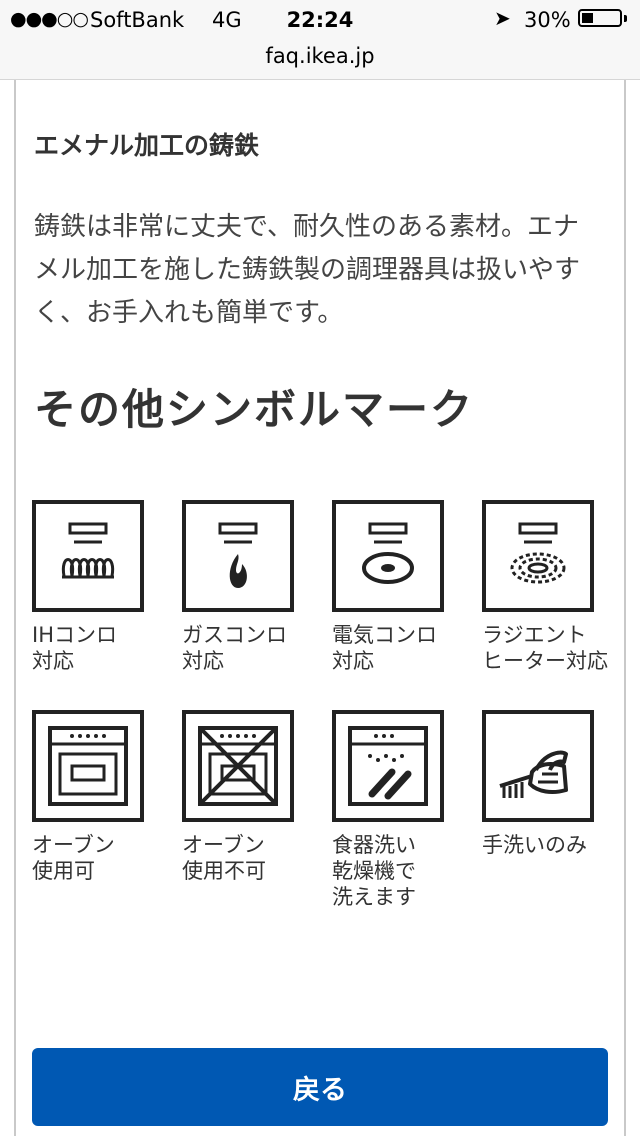 The image size is (640, 1136). Describe the element at coordinates (534, 845) in the screenshot. I see `symbol-label: 手洗いのみ` at that location.